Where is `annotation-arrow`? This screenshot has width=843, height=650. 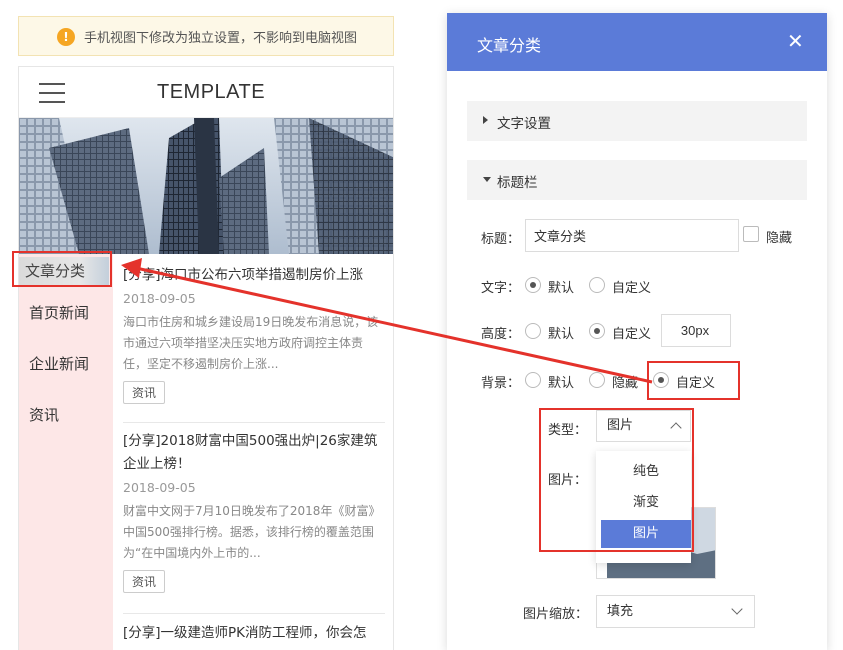 annotation-arrow is located at coordinates (387, 321).